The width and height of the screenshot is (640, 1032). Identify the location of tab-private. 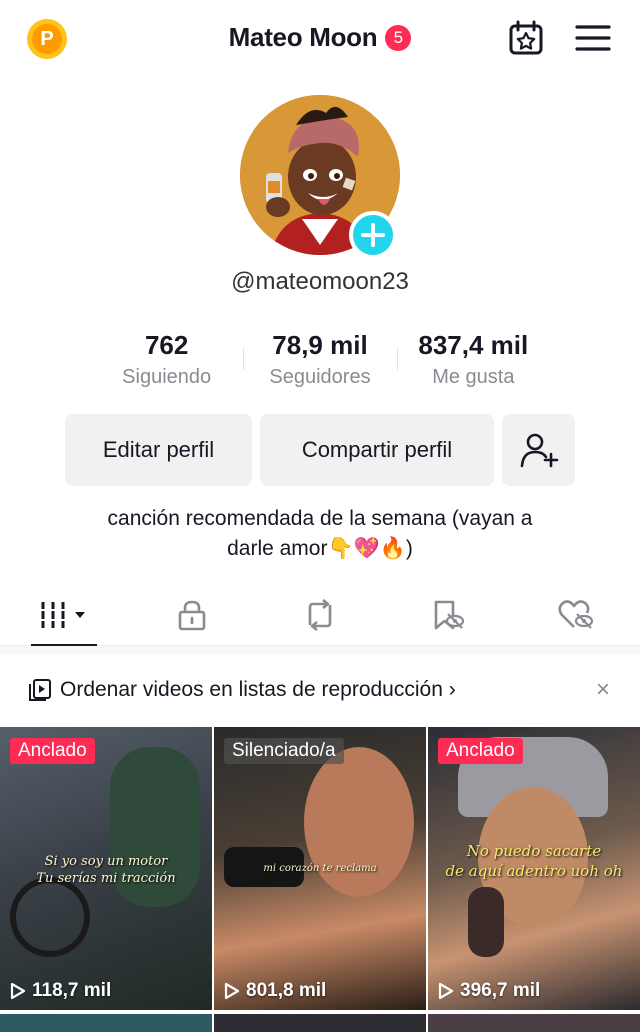
(192, 615).